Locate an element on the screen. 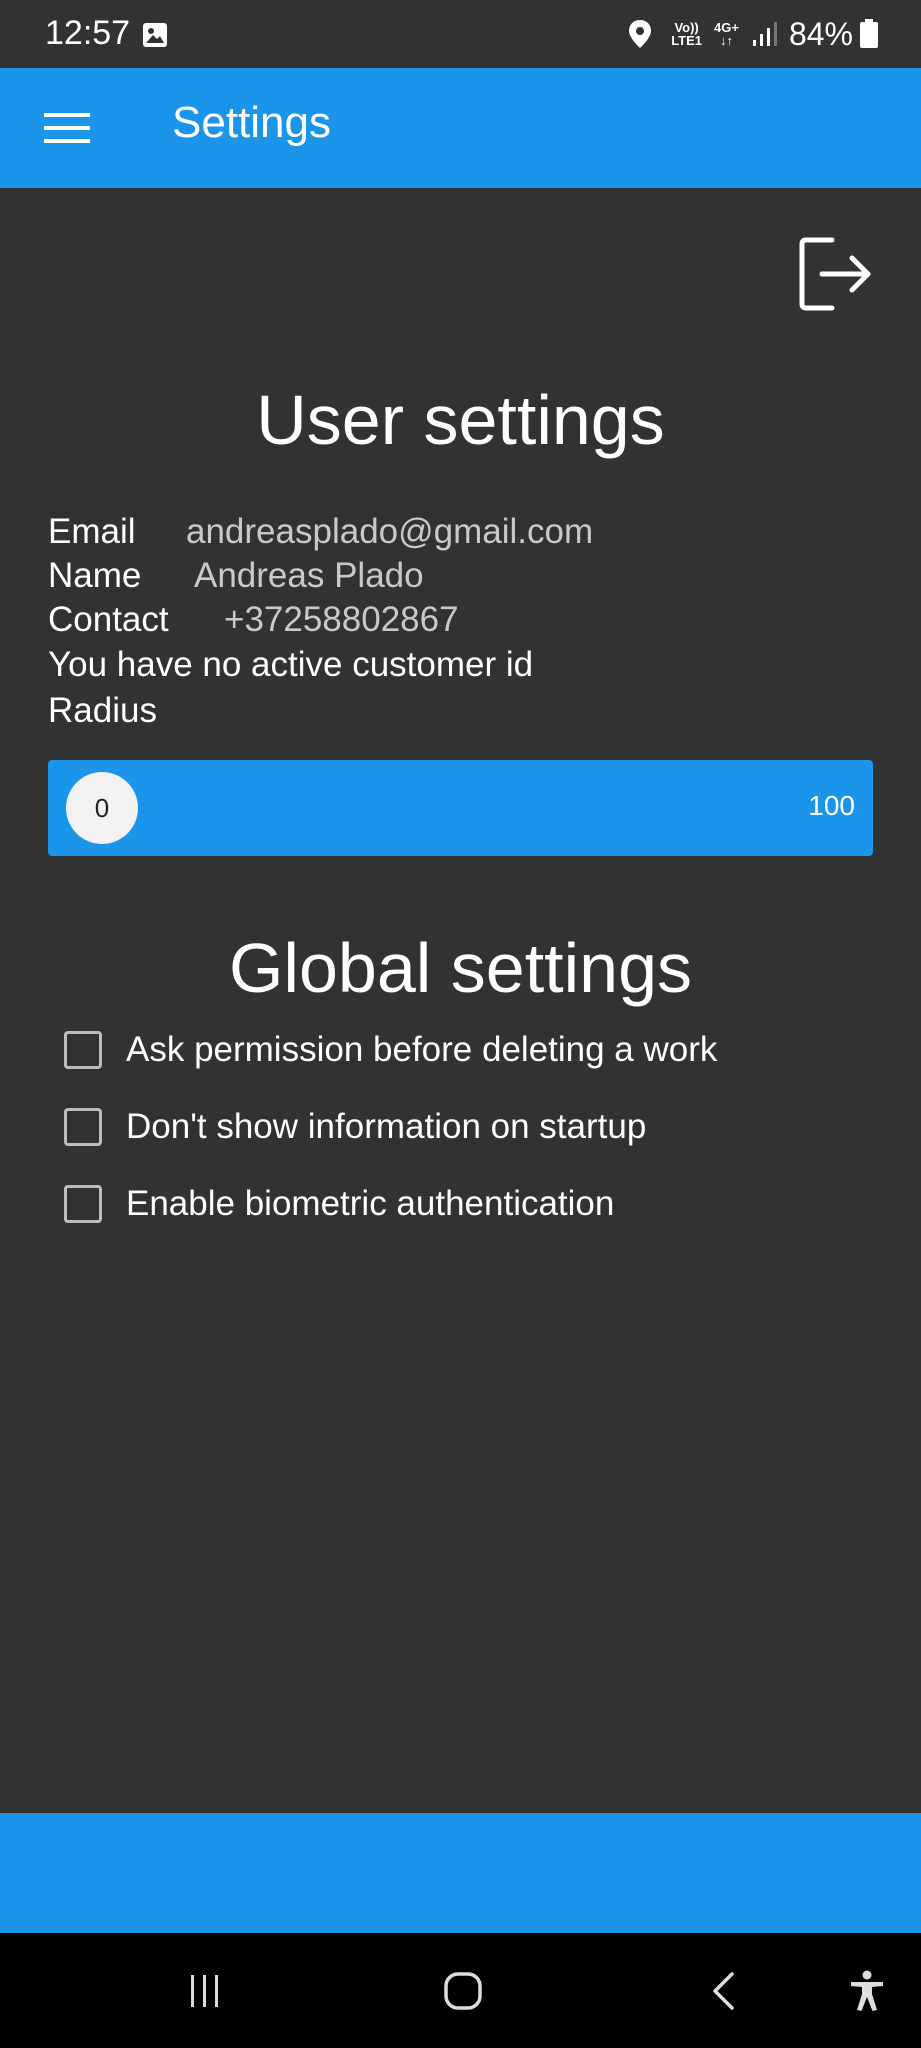  volte-bottom-text: LTE1 is located at coordinates (687, 40).